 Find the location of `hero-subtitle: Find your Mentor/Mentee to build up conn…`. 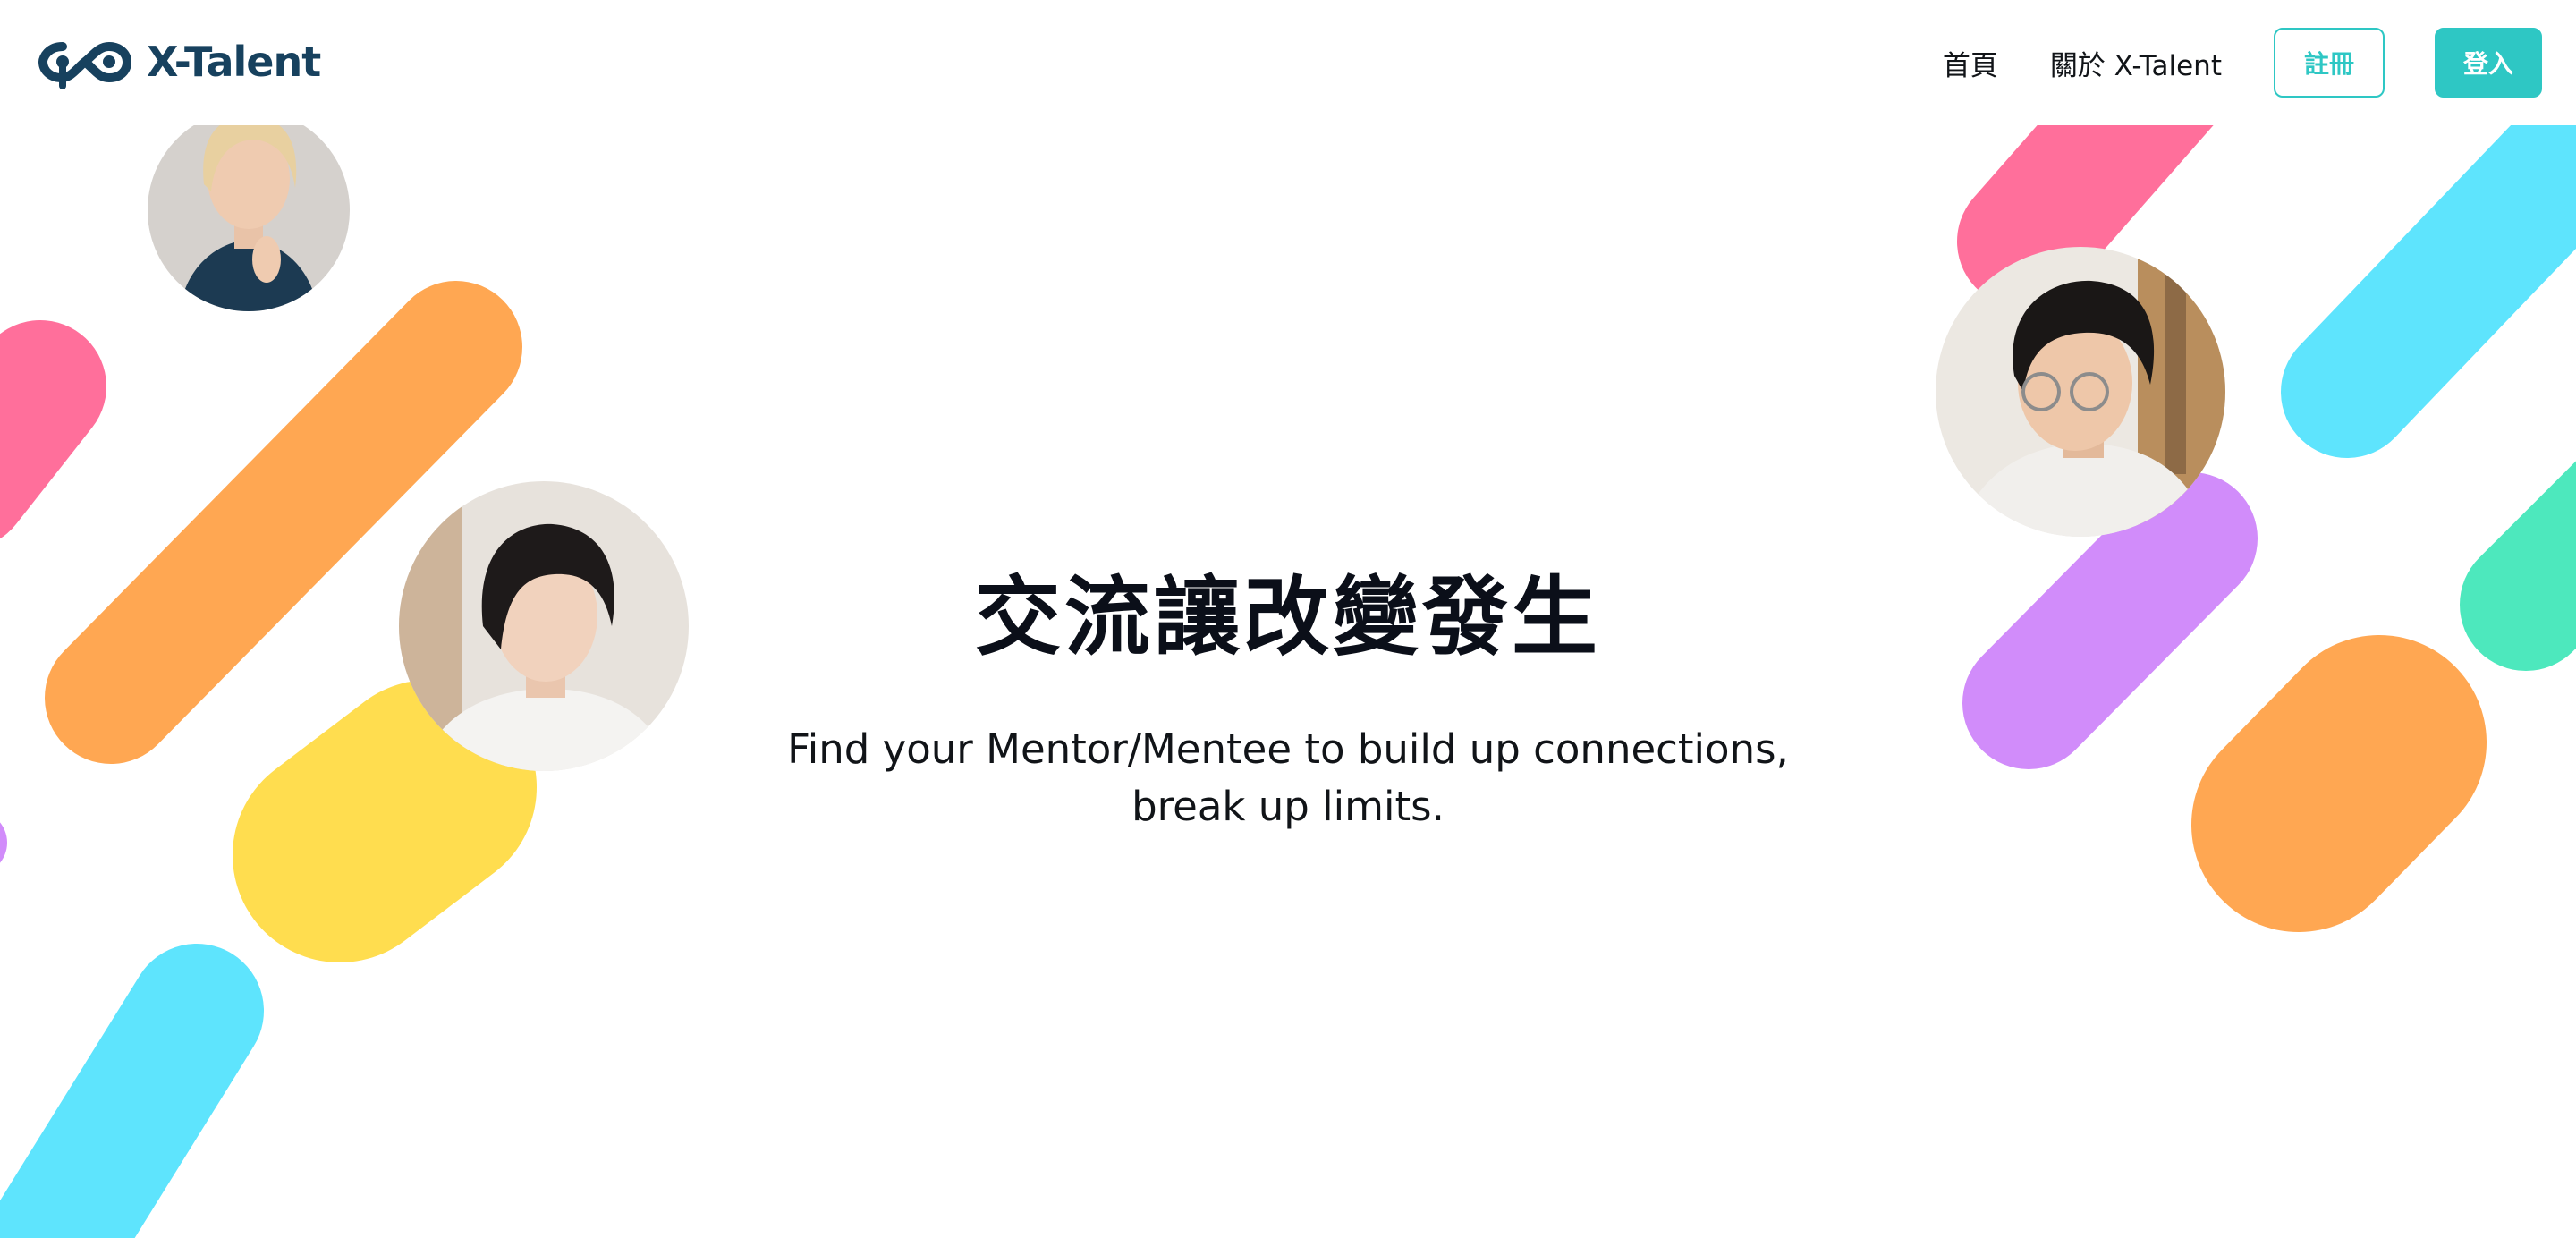

hero-subtitle: Find your Mentor/Mentee to build up conn… is located at coordinates (1288, 777).